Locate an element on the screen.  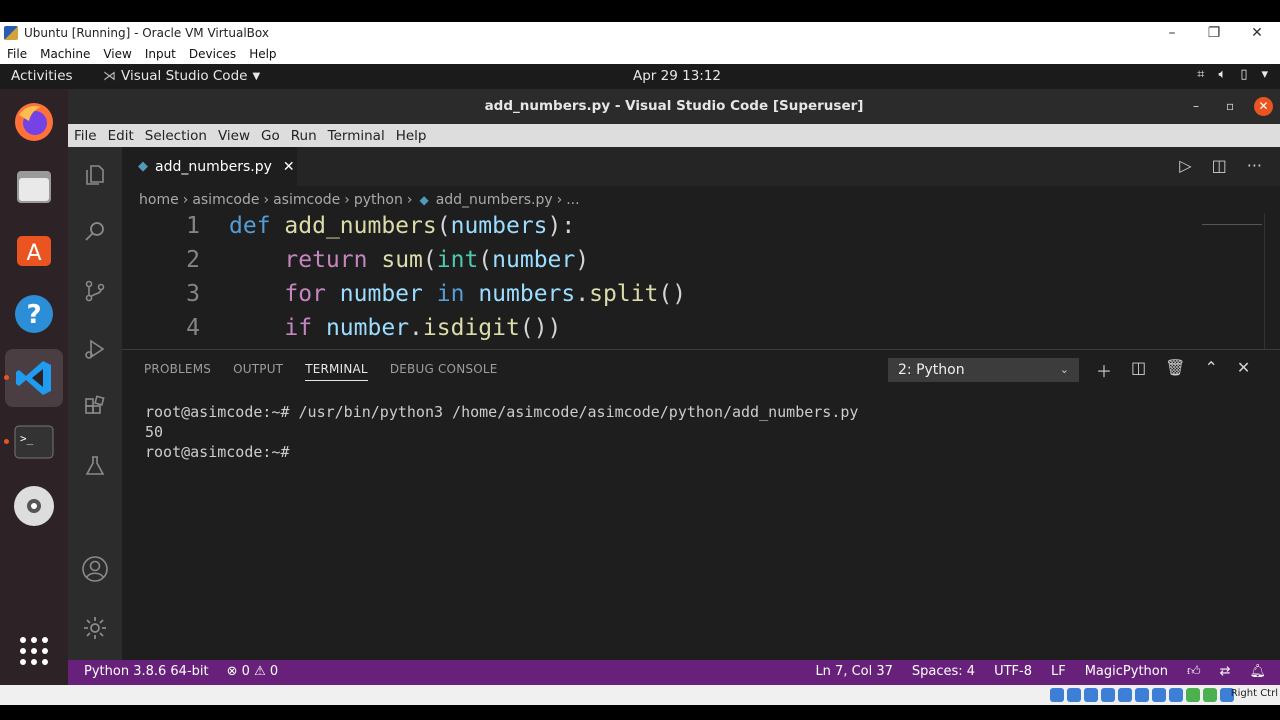
testing-flask-icon is located at coordinates (95, 466).